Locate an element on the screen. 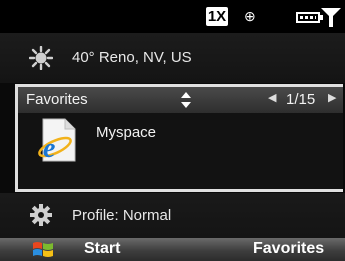 This screenshot has width=345, height=261. previous-arrow-icon: ◀ is located at coordinates (272, 97).